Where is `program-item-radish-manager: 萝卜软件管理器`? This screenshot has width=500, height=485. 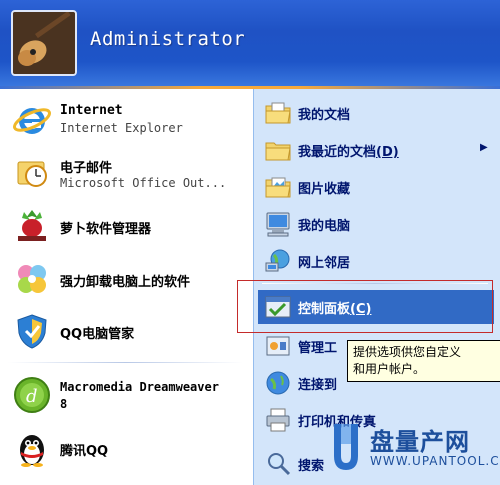
program-item-radish-manager: 萝卜软件管理器 is located at coordinates (126, 228).